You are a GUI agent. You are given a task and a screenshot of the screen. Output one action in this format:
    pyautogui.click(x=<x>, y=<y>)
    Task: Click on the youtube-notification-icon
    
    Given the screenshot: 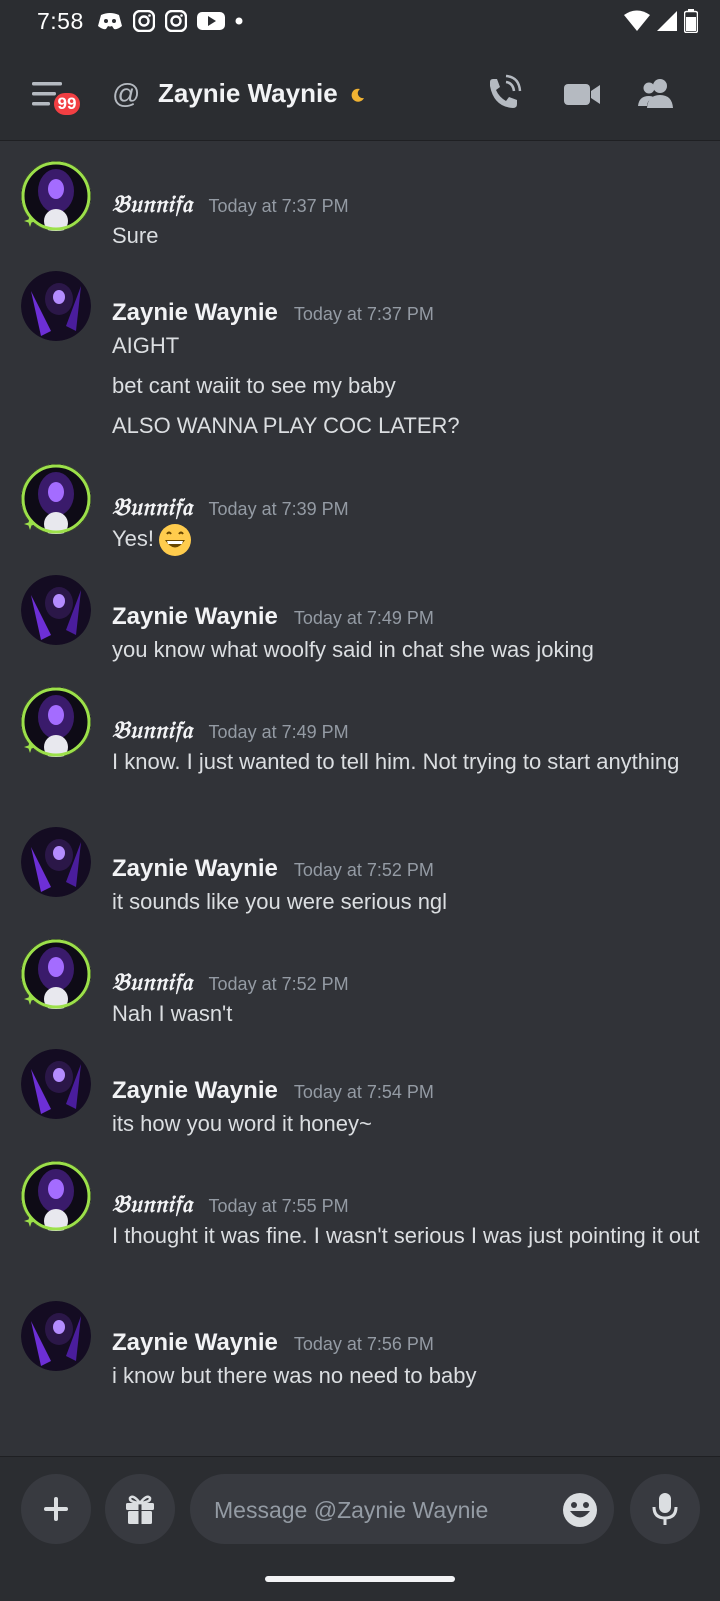 What is the action you would take?
    pyautogui.click(x=211, y=21)
    